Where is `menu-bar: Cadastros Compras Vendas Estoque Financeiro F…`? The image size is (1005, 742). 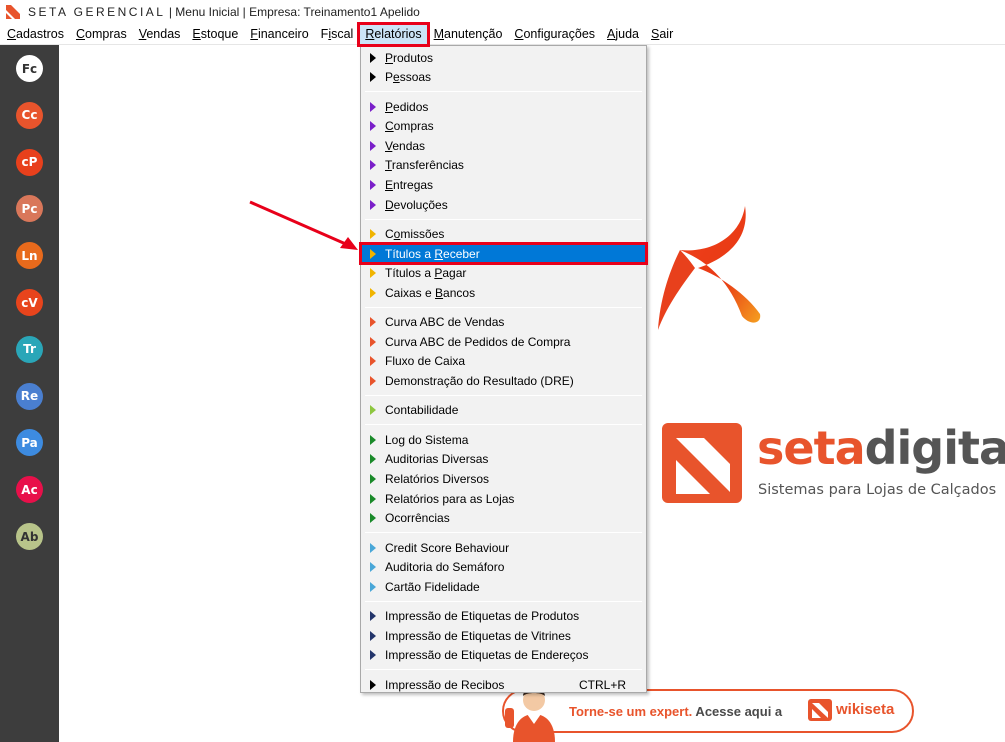
menu-bar: Cadastros Compras Vendas Estoque Financeiro F… is located at coordinates (502, 34).